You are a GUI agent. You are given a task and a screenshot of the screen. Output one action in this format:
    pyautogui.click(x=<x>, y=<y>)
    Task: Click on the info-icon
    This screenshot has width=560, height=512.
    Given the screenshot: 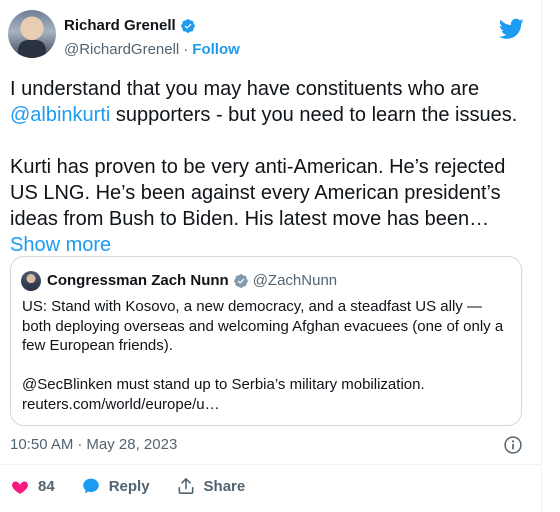 What is the action you would take?
    pyautogui.click(x=513, y=445)
    